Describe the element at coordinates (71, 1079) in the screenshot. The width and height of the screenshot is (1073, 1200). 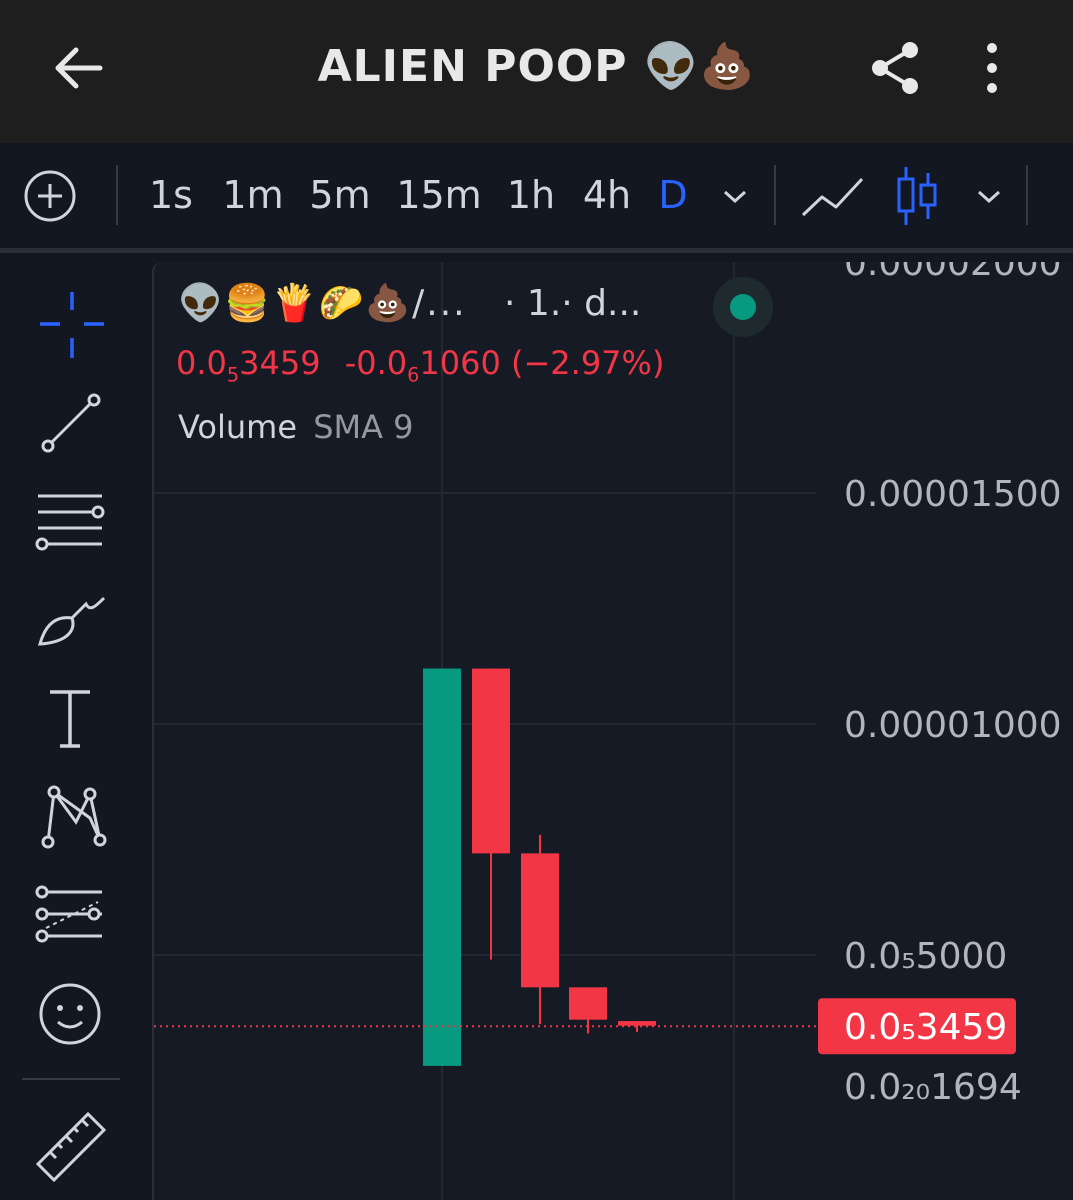
I see `sidebar-divider` at that location.